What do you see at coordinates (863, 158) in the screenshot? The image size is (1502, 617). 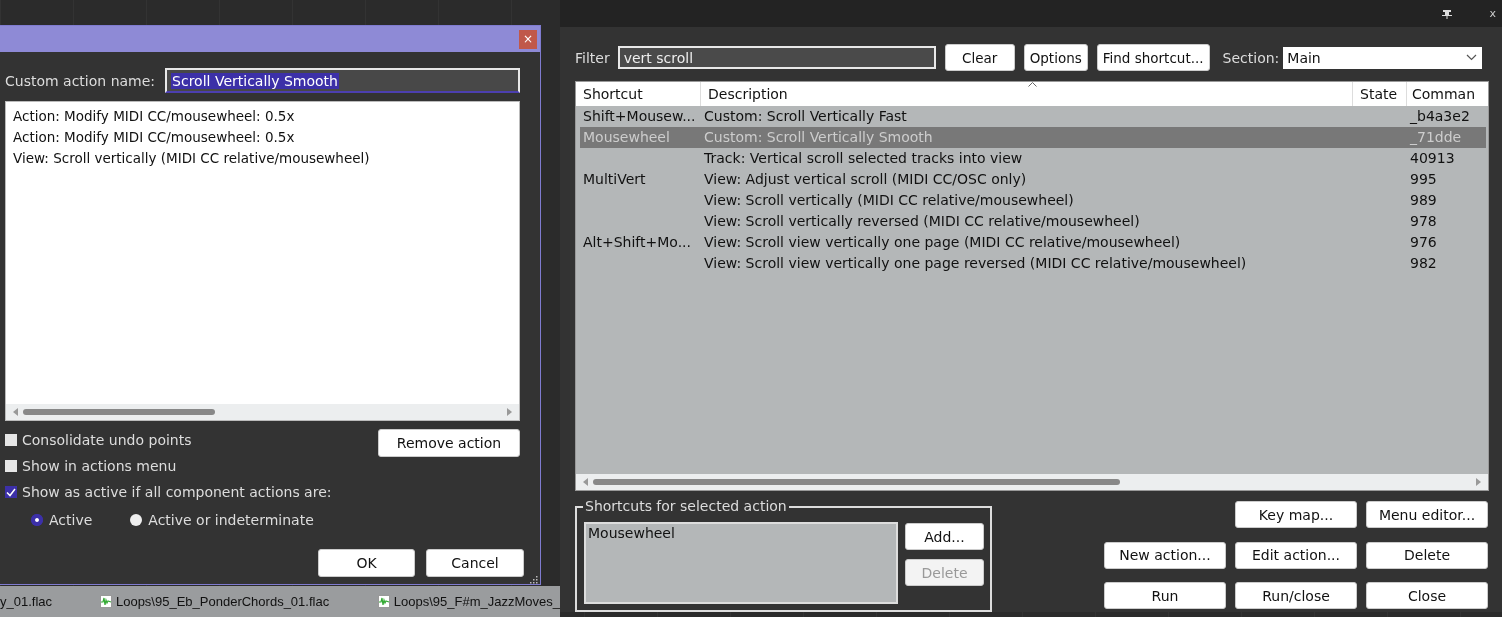 I see `table-cell-text: Track: Vertical scroll selected tracks into view` at bounding box center [863, 158].